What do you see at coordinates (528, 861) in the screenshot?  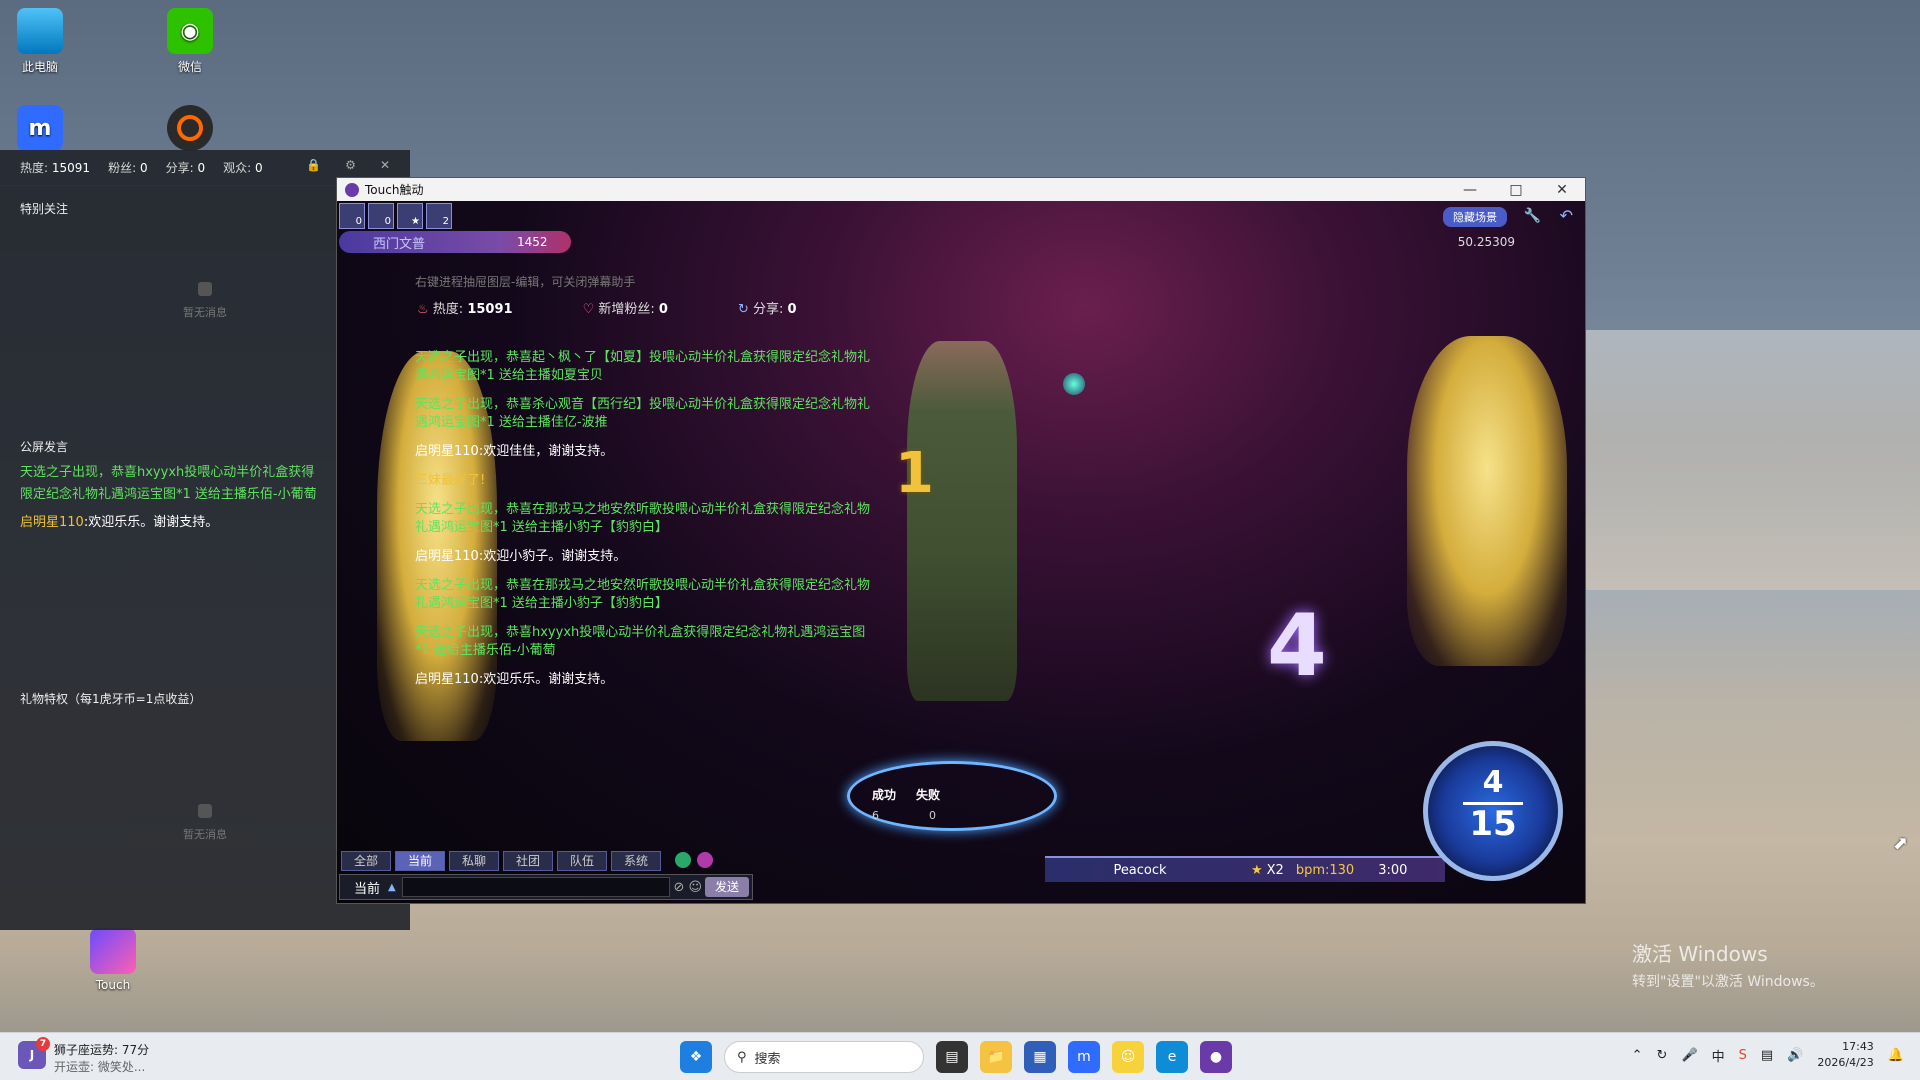 I see `tab-club: 社团` at bounding box center [528, 861].